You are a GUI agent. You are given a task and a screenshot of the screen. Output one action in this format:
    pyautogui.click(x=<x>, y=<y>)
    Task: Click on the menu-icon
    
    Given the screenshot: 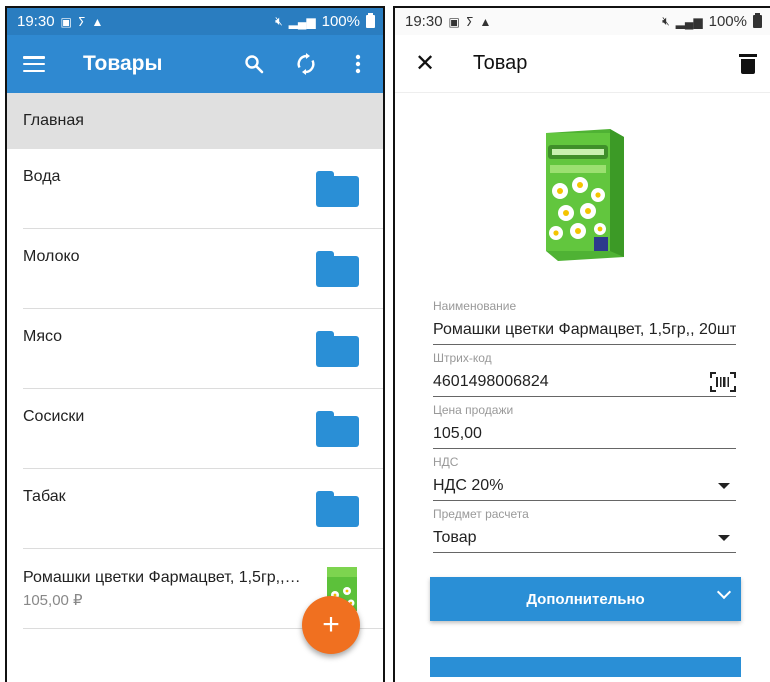 What is the action you would take?
    pyautogui.click(x=34, y=64)
    